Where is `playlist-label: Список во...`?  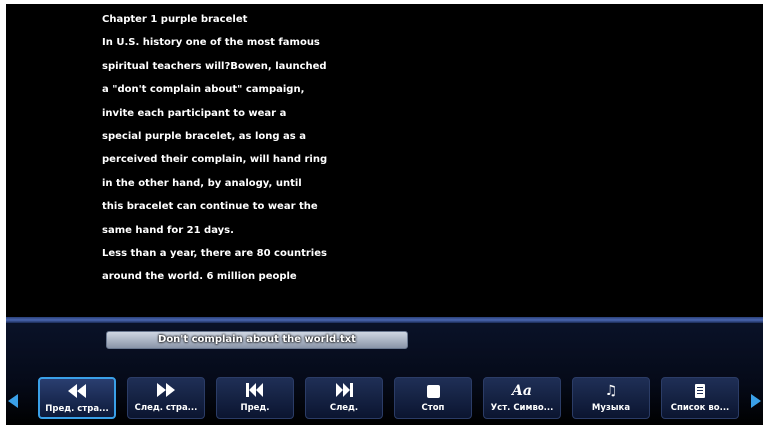
playlist-label: Список во... is located at coordinates (700, 408).